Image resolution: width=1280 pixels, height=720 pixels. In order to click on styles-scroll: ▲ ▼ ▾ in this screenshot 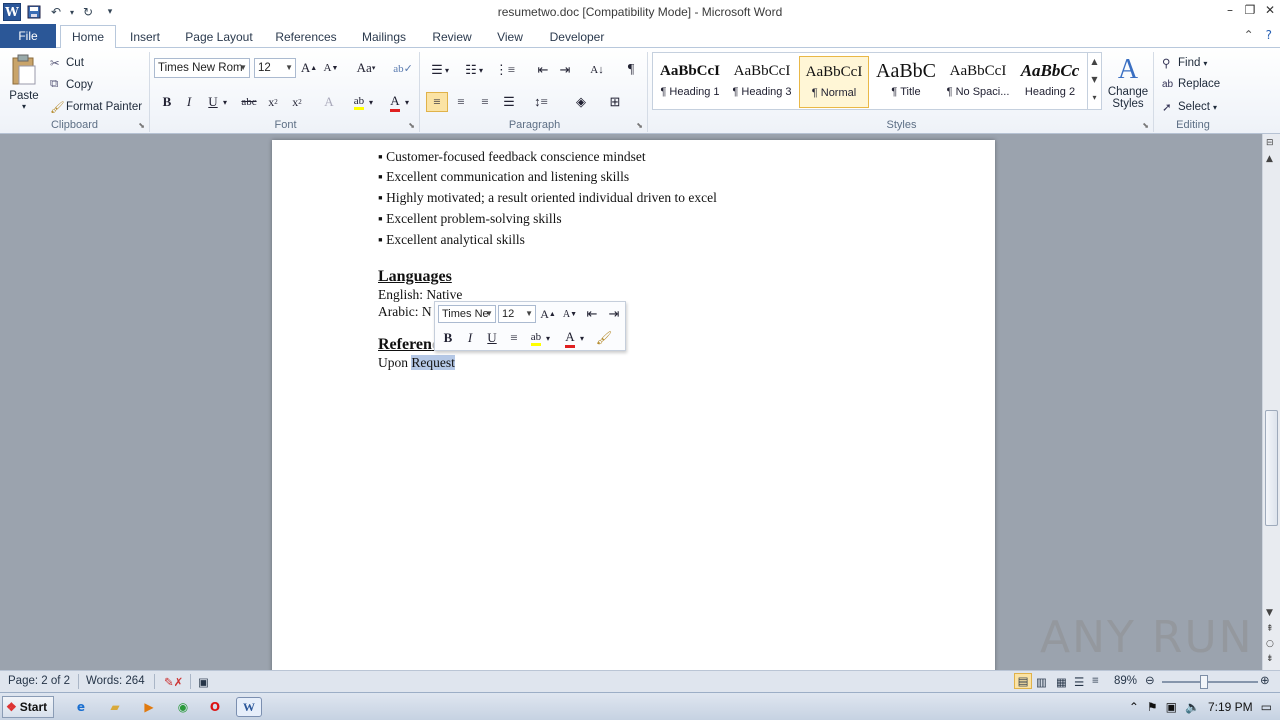, I will do `click(1094, 81)`.